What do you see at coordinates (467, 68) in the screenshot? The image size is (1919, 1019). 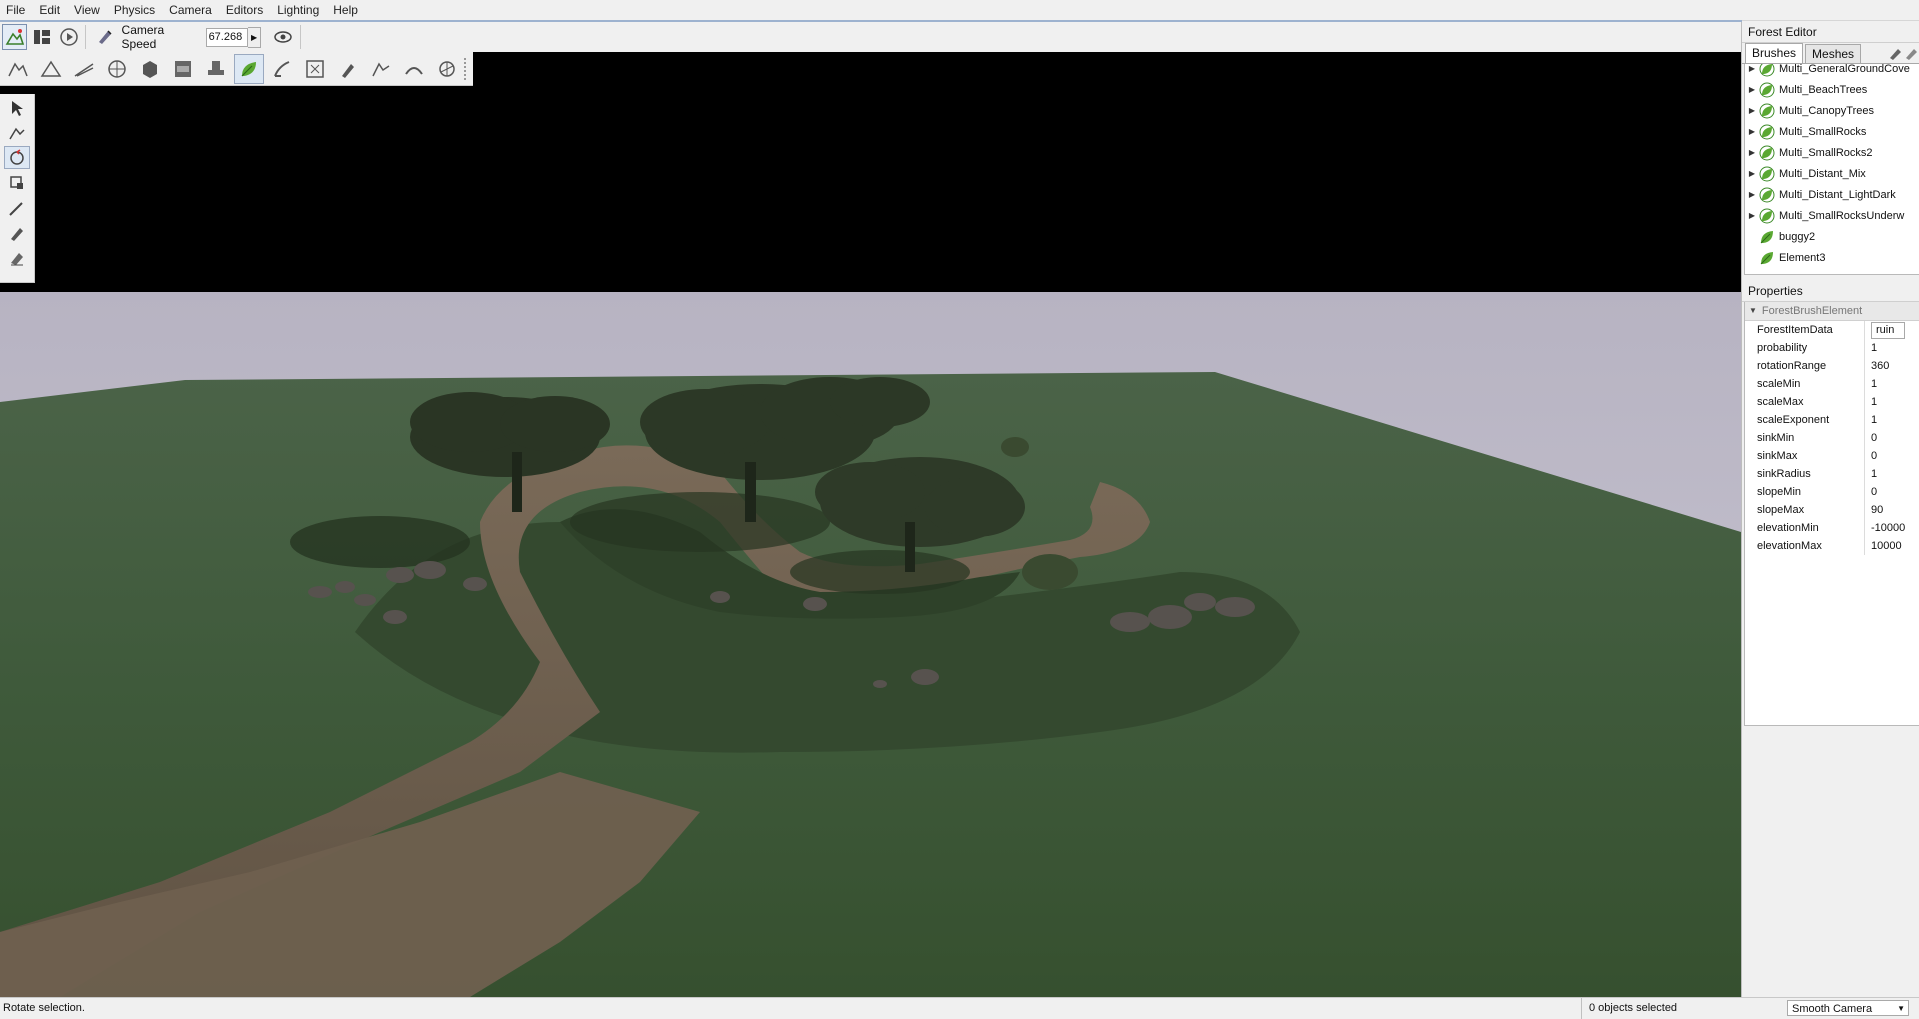 I see `toolbar-grip` at bounding box center [467, 68].